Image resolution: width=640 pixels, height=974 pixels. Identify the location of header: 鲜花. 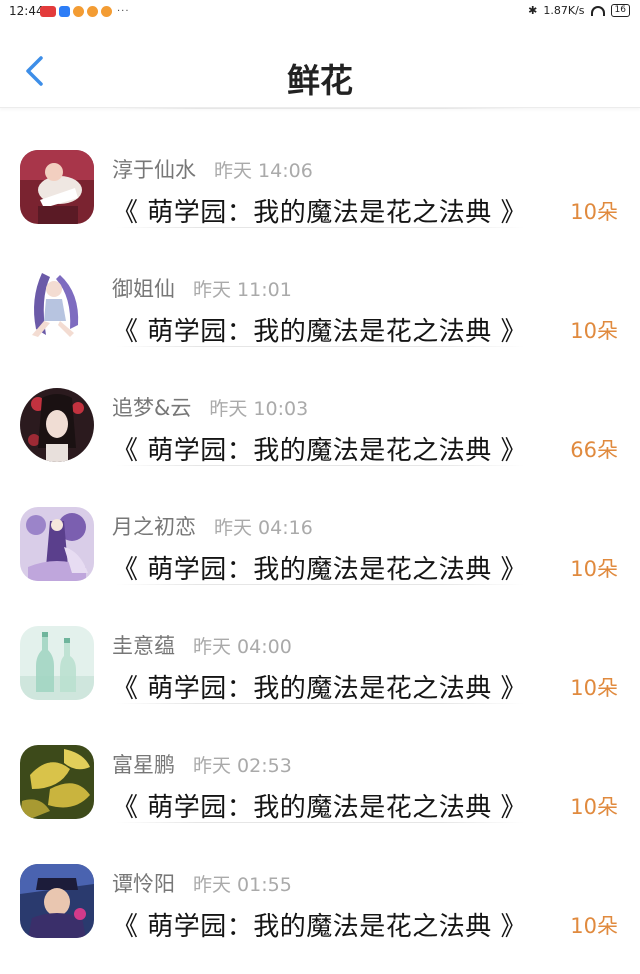
(320, 67).